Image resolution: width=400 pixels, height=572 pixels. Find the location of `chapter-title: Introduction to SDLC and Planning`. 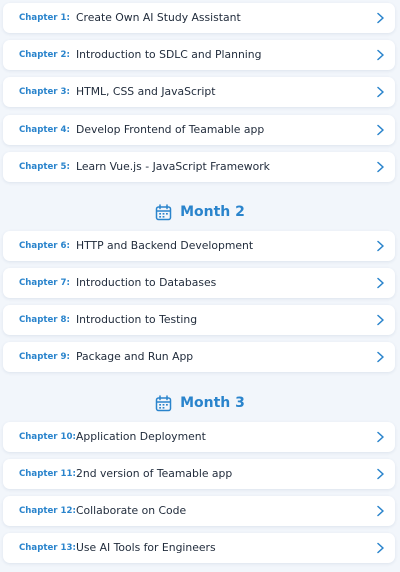

chapter-title: Introduction to SDLC and Planning is located at coordinates (169, 54).